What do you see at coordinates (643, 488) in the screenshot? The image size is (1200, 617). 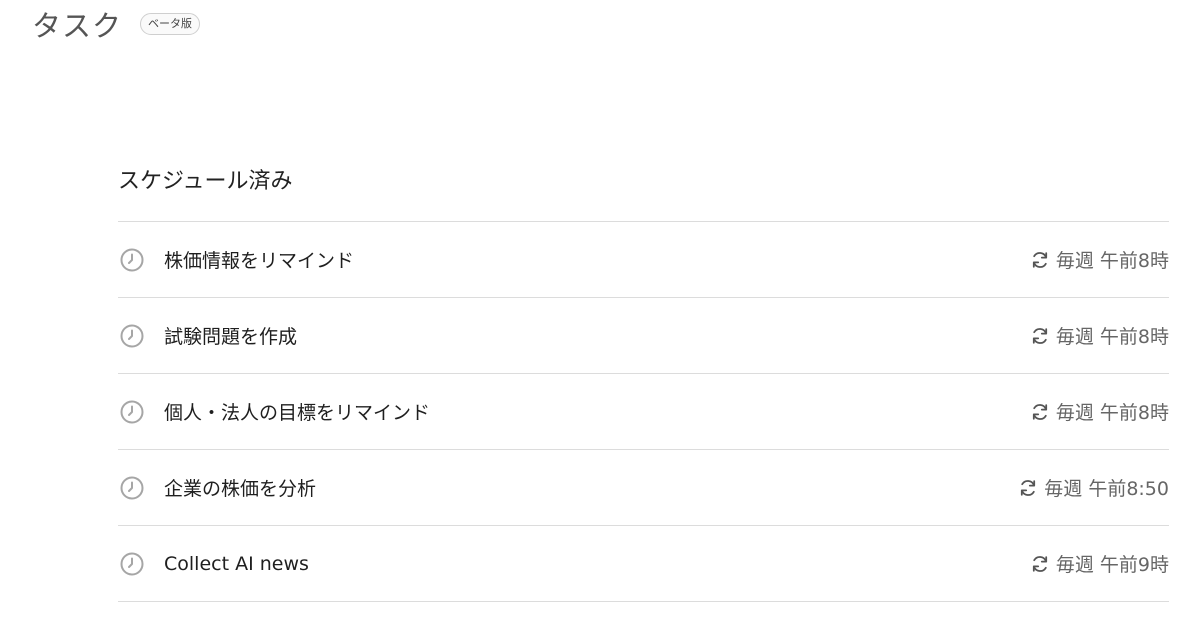 I see `task-row: 企業の株価を分析 毎週 午前8:50` at bounding box center [643, 488].